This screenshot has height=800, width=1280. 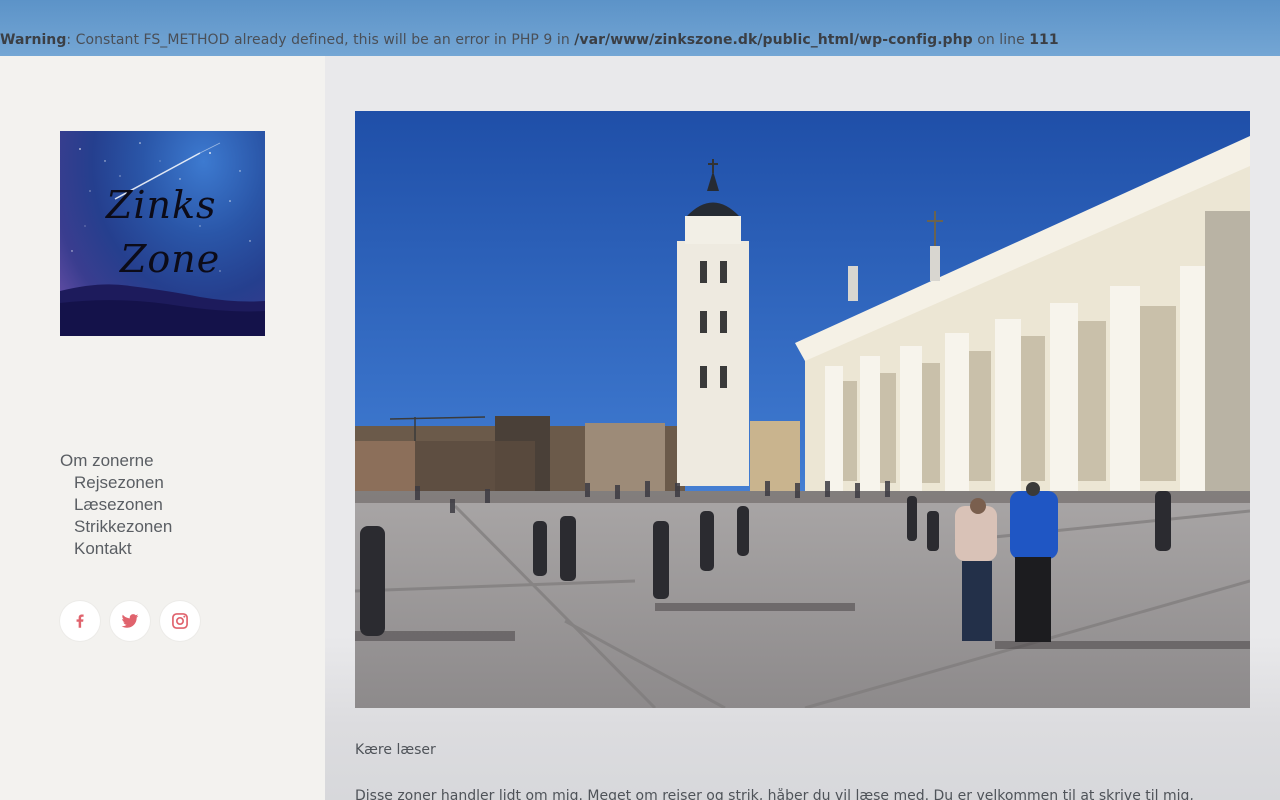 I want to click on social-links, so click(x=130, y=621).